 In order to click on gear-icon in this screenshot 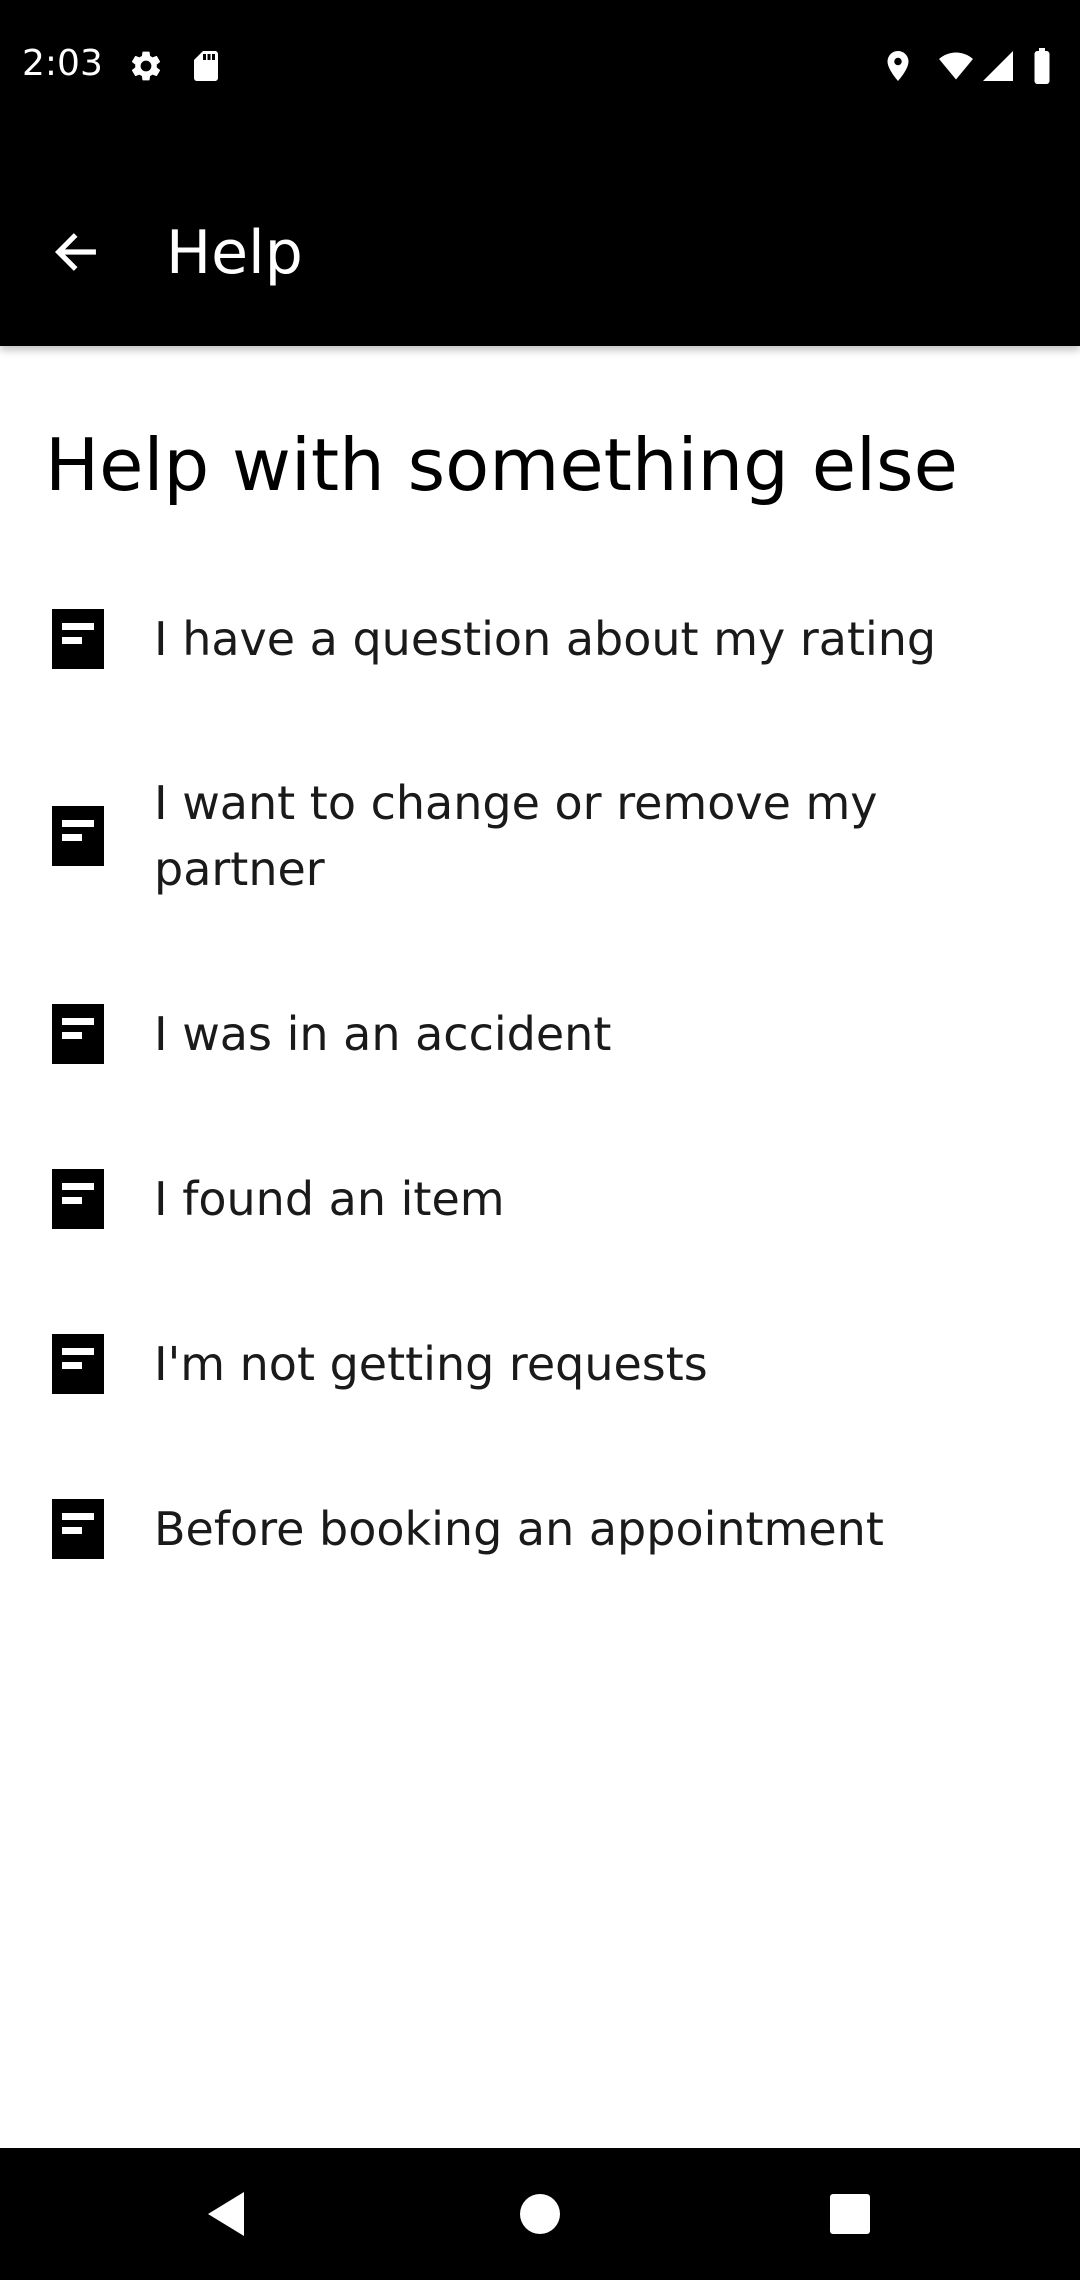, I will do `click(146, 66)`.